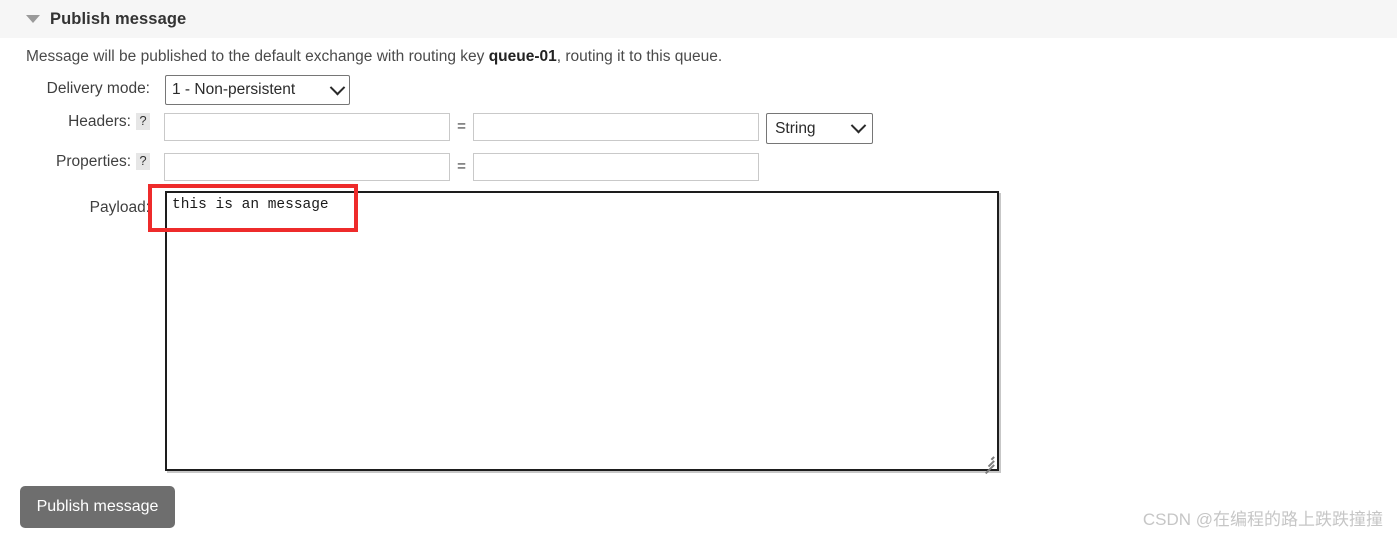  I want to click on headers-label: Headers:?, so click(75, 122).